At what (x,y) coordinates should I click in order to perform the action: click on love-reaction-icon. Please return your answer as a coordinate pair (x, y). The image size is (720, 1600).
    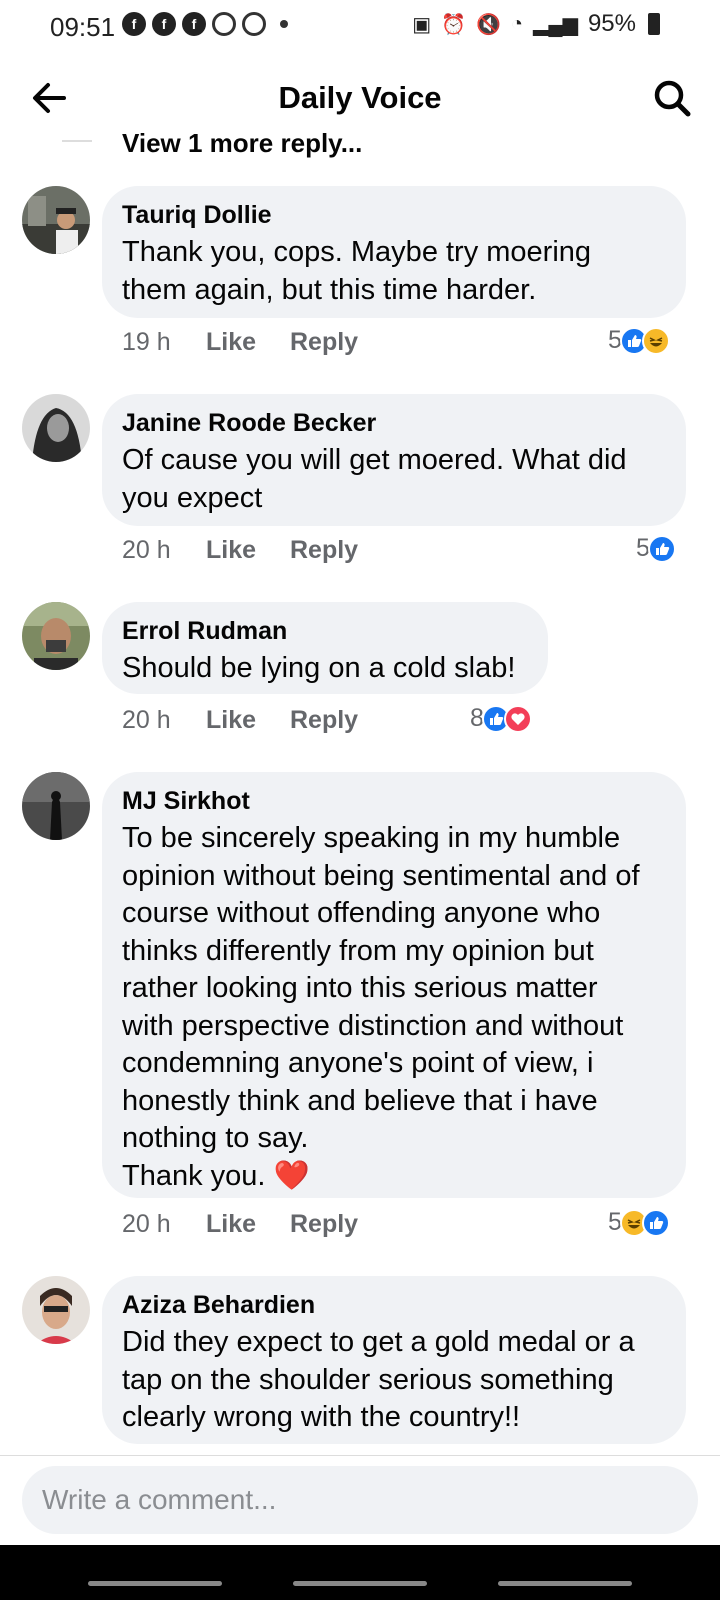
    Looking at the image, I should click on (517, 718).